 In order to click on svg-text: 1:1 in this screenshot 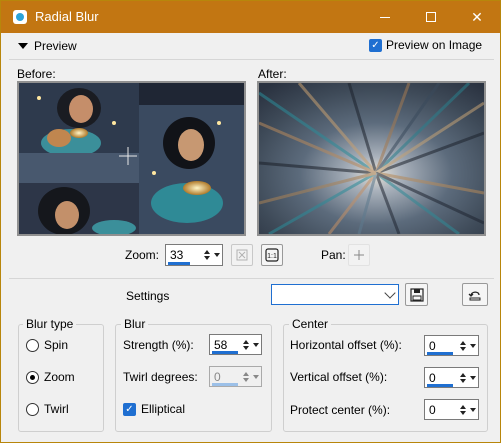, I will do `click(272, 256)`.